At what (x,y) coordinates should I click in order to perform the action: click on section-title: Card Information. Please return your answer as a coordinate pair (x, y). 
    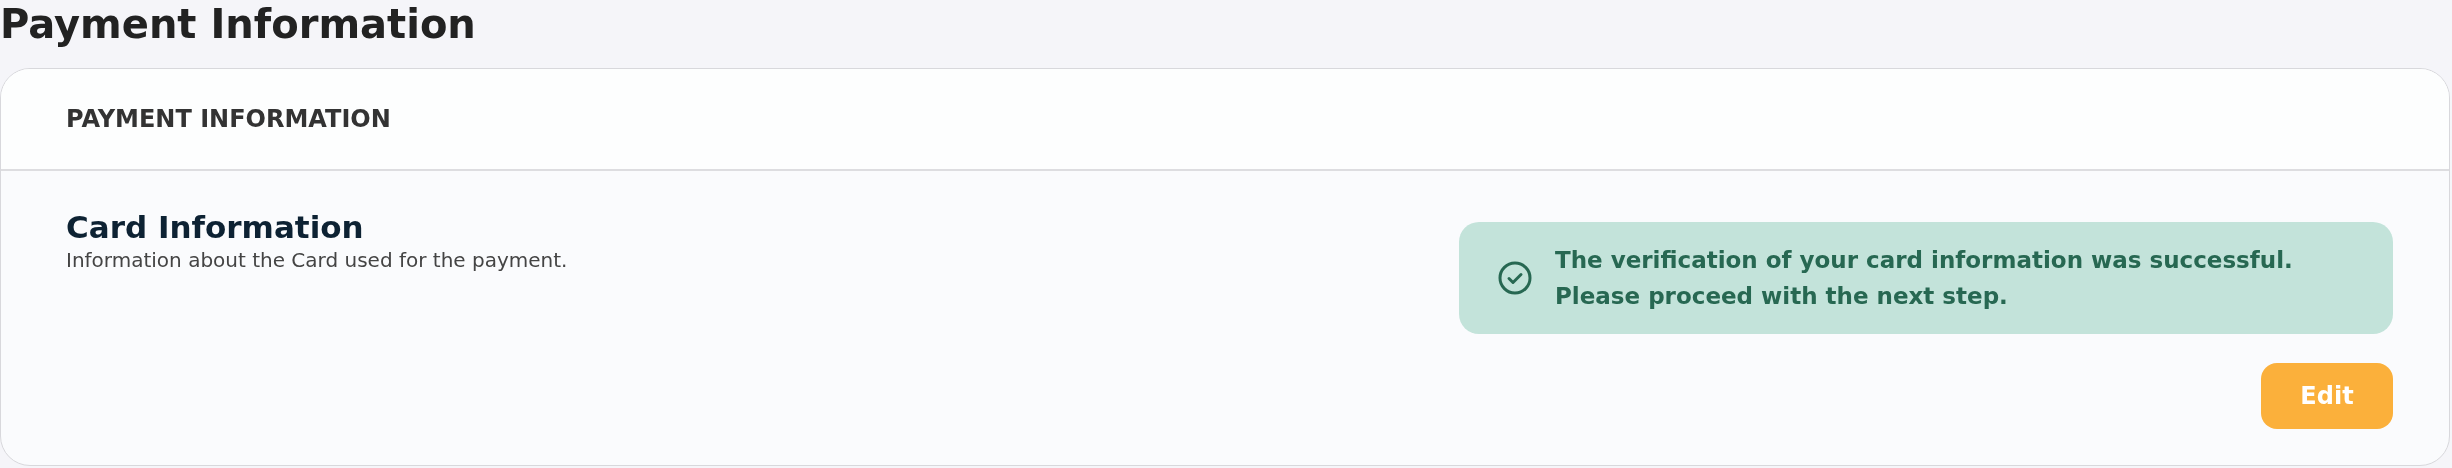
    Looking at the image, I should click on (215, 227).